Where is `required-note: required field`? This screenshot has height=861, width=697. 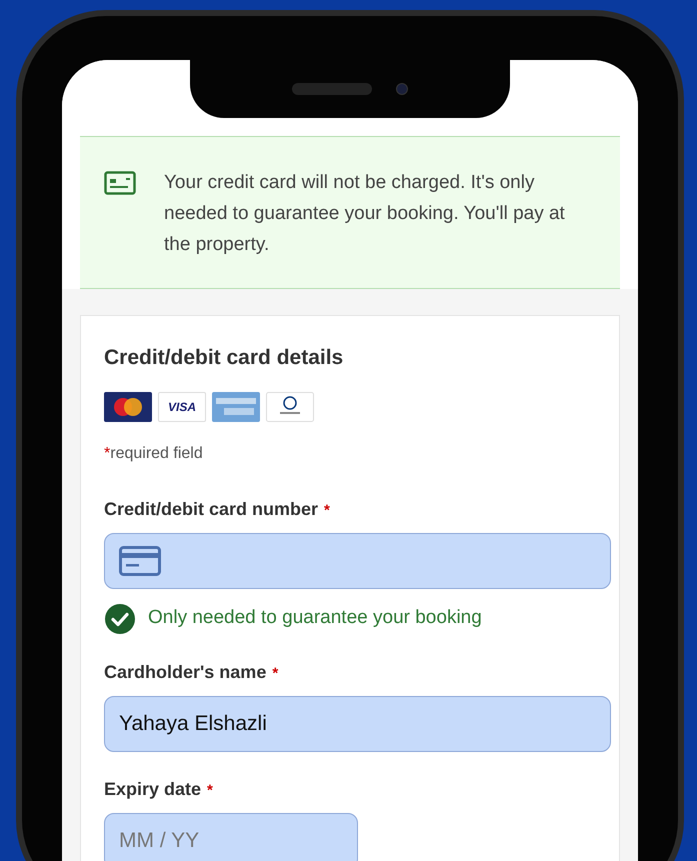 required-note: required field is located at coordinates (156, 454).